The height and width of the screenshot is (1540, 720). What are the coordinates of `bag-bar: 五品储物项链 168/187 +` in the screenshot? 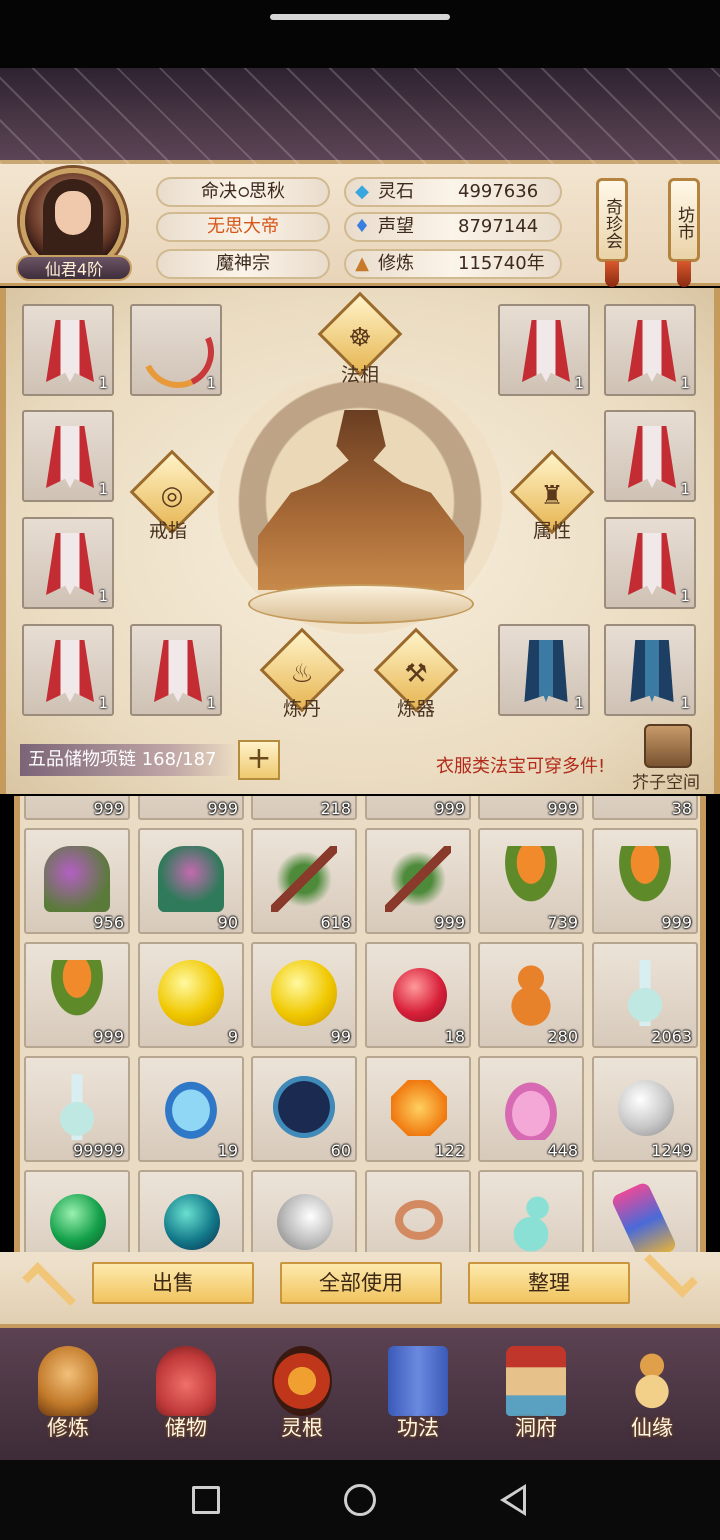 It's located at (150, 760).